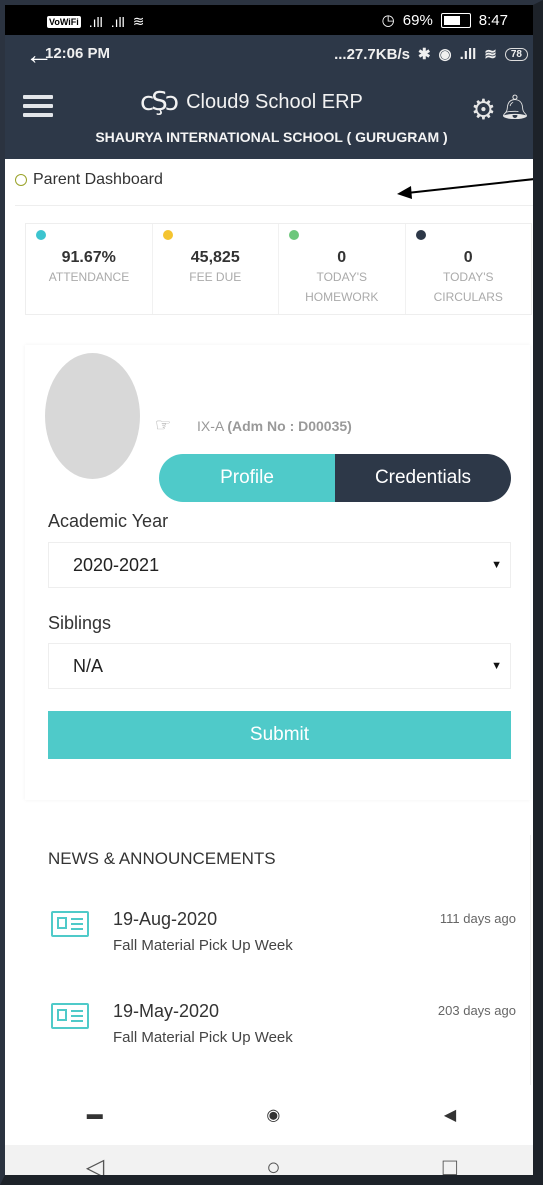 Image resolution: width=543 pixels, height=1185 pixels. Describe the element at coordinates (424, 54) in the screenshot. I see `bluetooth-icon: ✱` at that location.